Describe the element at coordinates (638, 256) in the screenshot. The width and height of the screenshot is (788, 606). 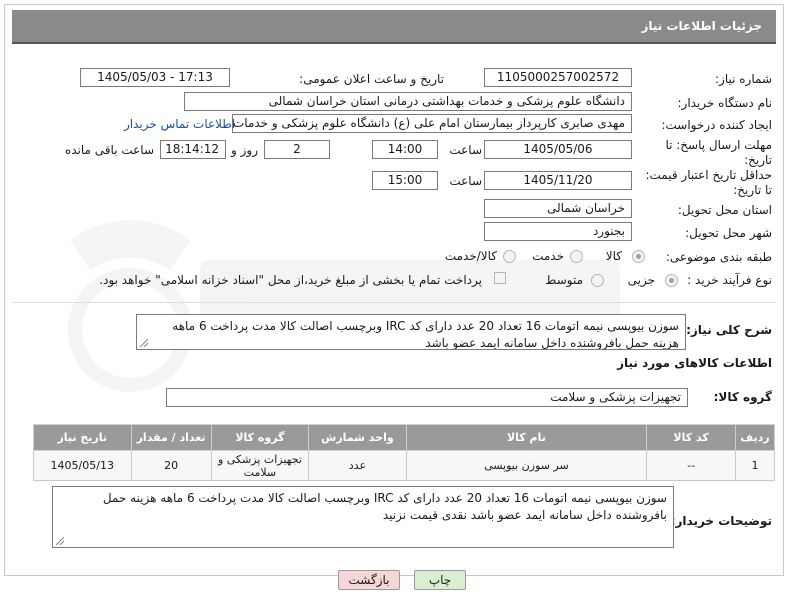
I see `category-radio-goods` at that location.